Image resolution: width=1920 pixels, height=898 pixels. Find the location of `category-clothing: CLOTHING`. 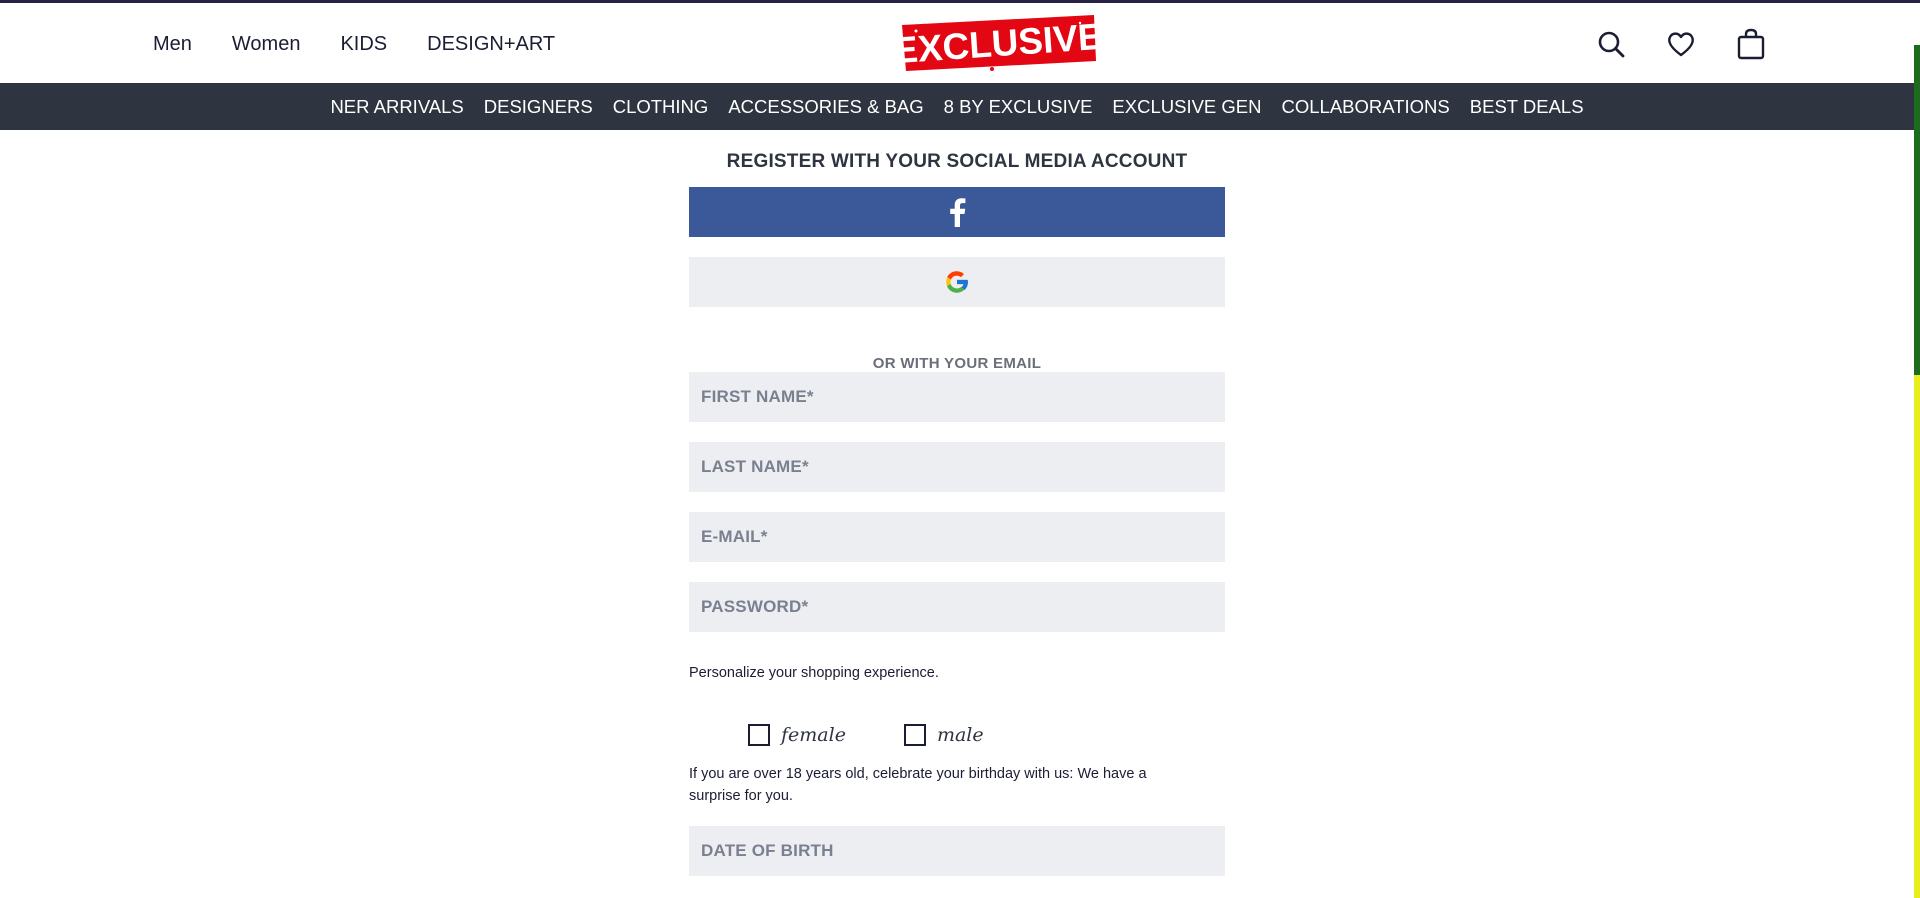

category-clothing: CLOTHING is located at coordinates (661, 107).